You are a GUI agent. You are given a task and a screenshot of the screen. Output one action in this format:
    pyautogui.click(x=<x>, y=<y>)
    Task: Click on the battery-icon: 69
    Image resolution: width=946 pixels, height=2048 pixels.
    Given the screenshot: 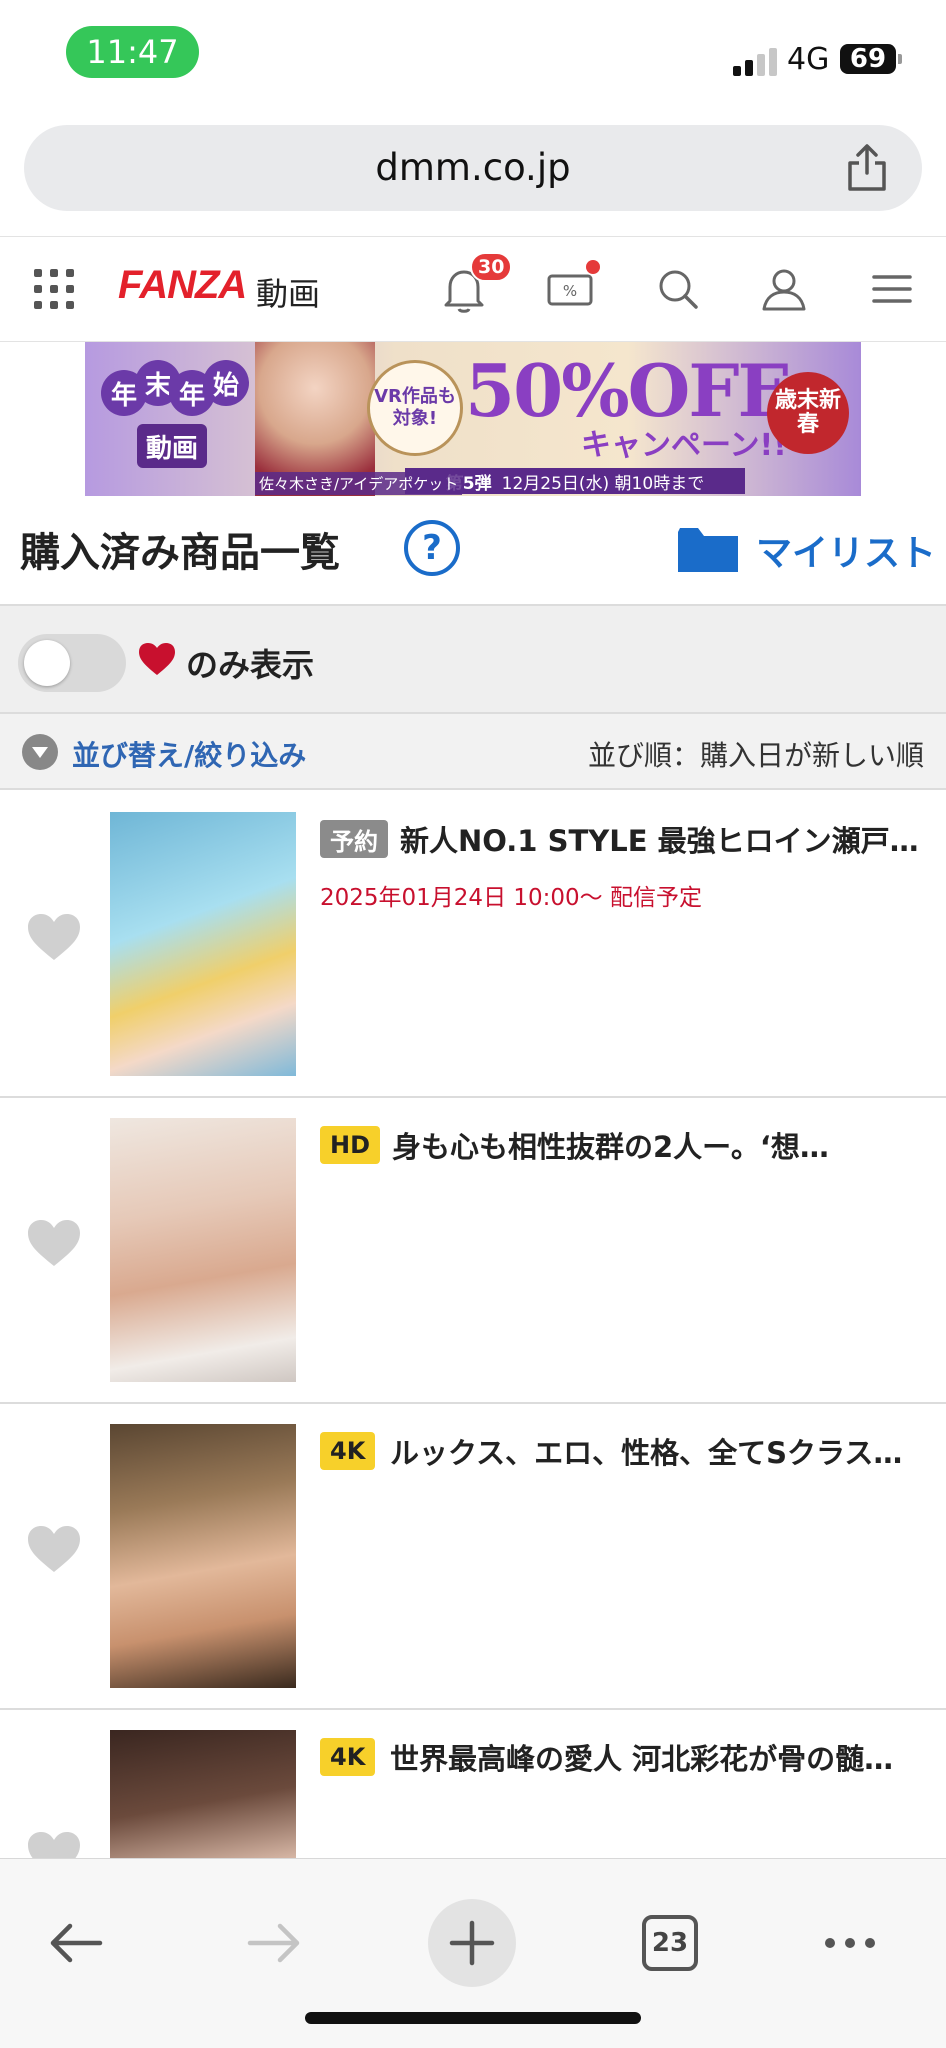 What is the action you would take?
    pyautogui.click(x=871, y=59)
    